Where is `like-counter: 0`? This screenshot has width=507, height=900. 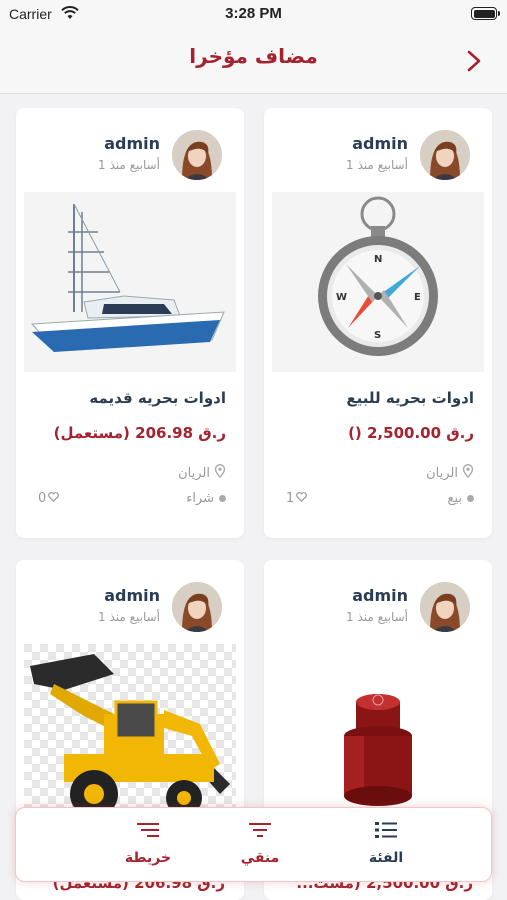
like-counter: 0 is located at coordinates (49, 498).